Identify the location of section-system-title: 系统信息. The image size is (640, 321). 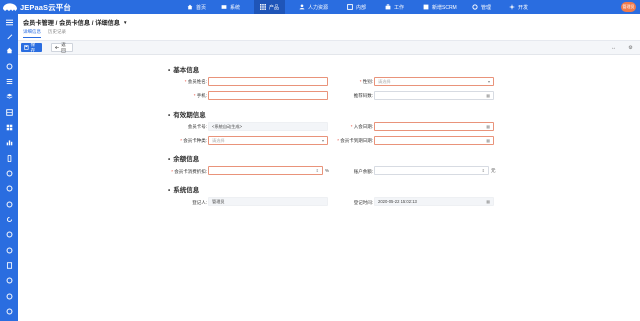
(183, 189).